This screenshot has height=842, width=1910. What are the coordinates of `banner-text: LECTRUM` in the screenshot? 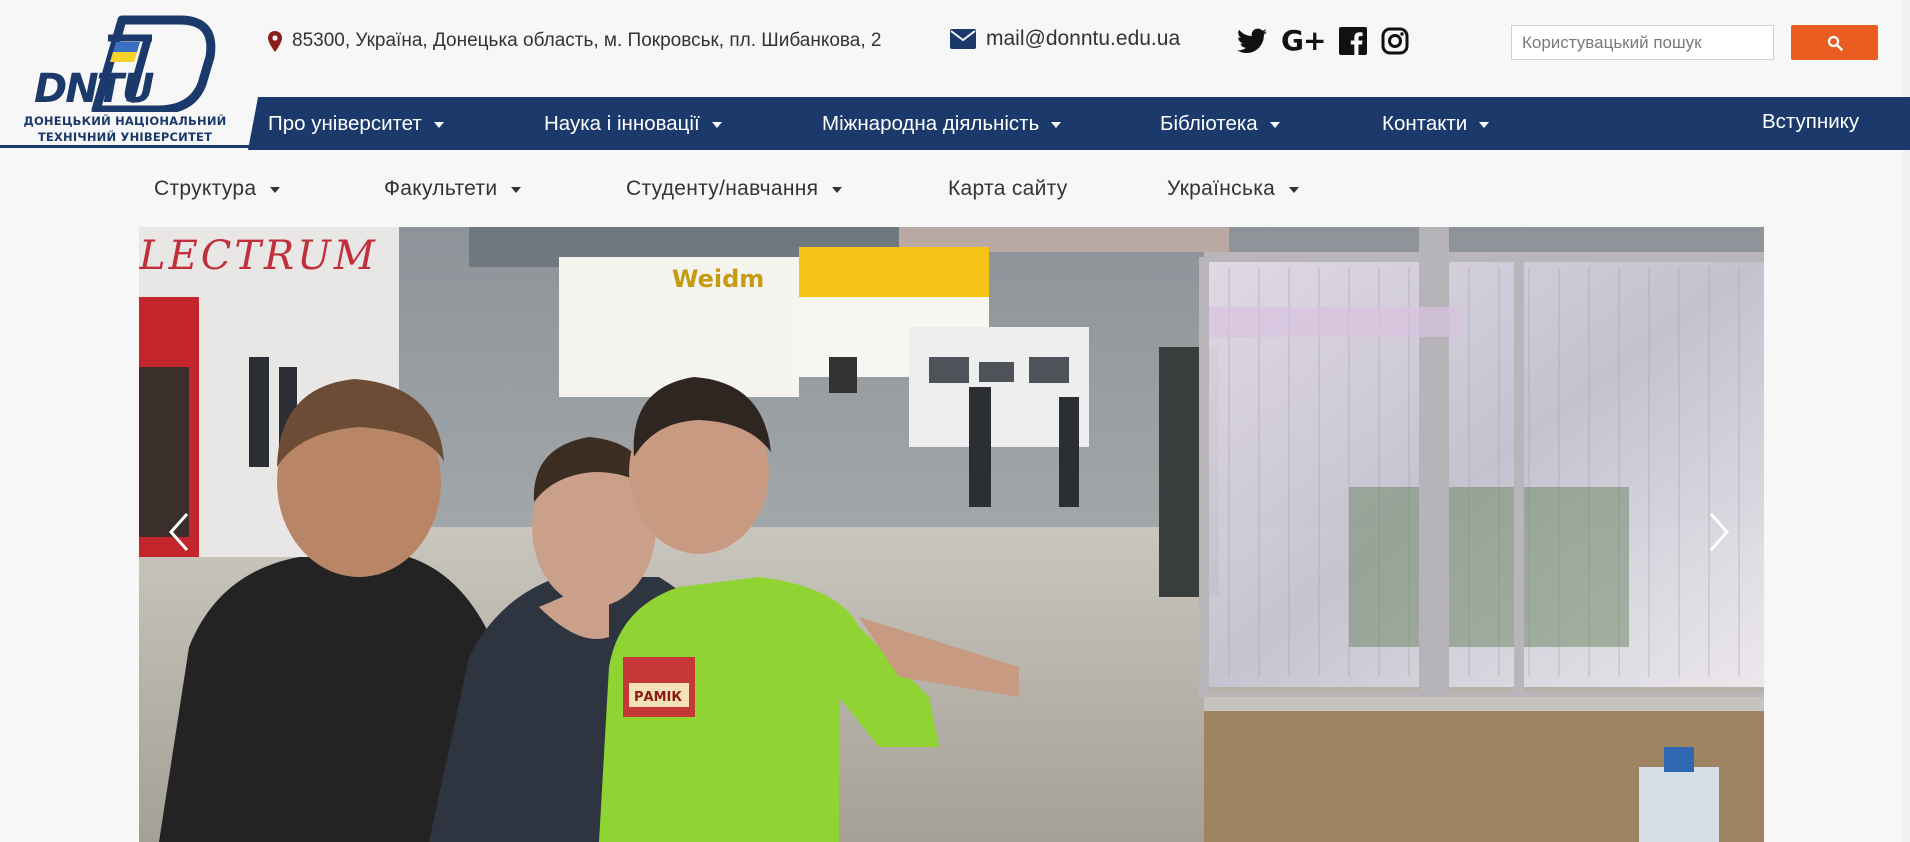 It's located at (258, 256).